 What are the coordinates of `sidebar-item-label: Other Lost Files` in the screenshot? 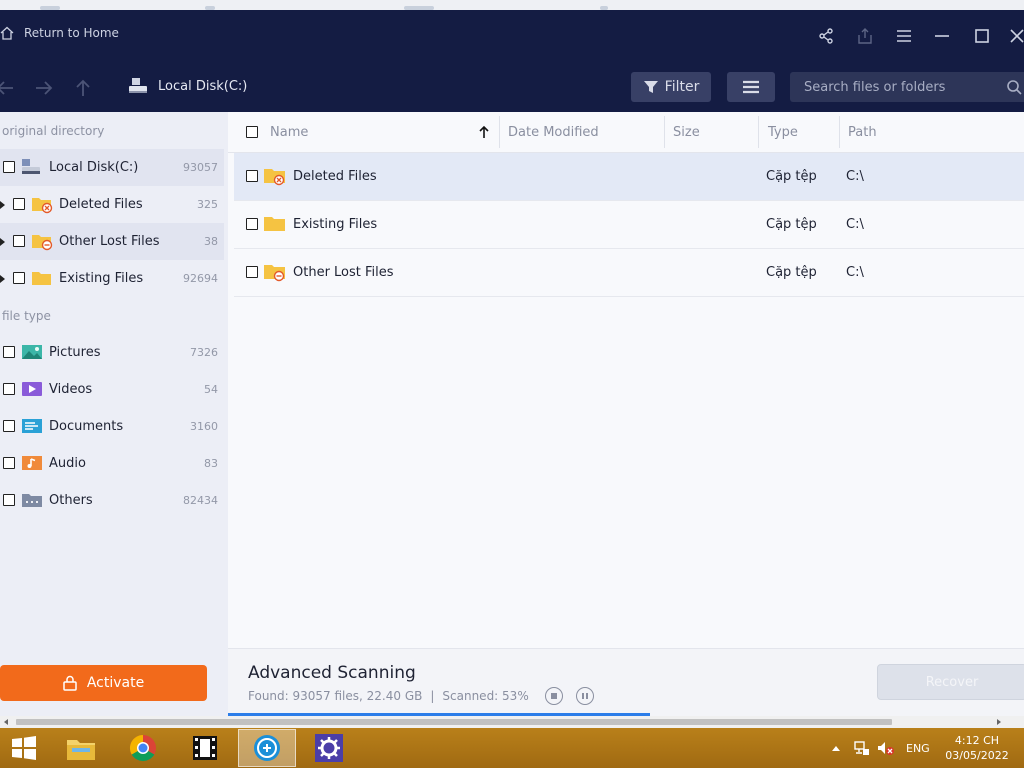 It's located at (109, 241).